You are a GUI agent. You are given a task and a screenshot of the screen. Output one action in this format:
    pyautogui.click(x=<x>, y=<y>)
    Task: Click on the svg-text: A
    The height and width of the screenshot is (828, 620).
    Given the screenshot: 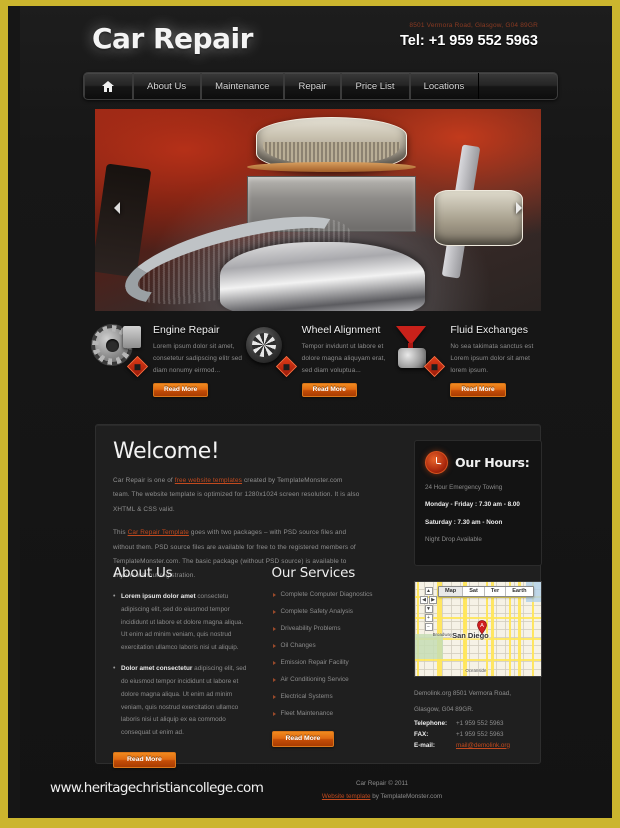 What is the action you would take?
    pyautogui.click(x=482, y=626)
    